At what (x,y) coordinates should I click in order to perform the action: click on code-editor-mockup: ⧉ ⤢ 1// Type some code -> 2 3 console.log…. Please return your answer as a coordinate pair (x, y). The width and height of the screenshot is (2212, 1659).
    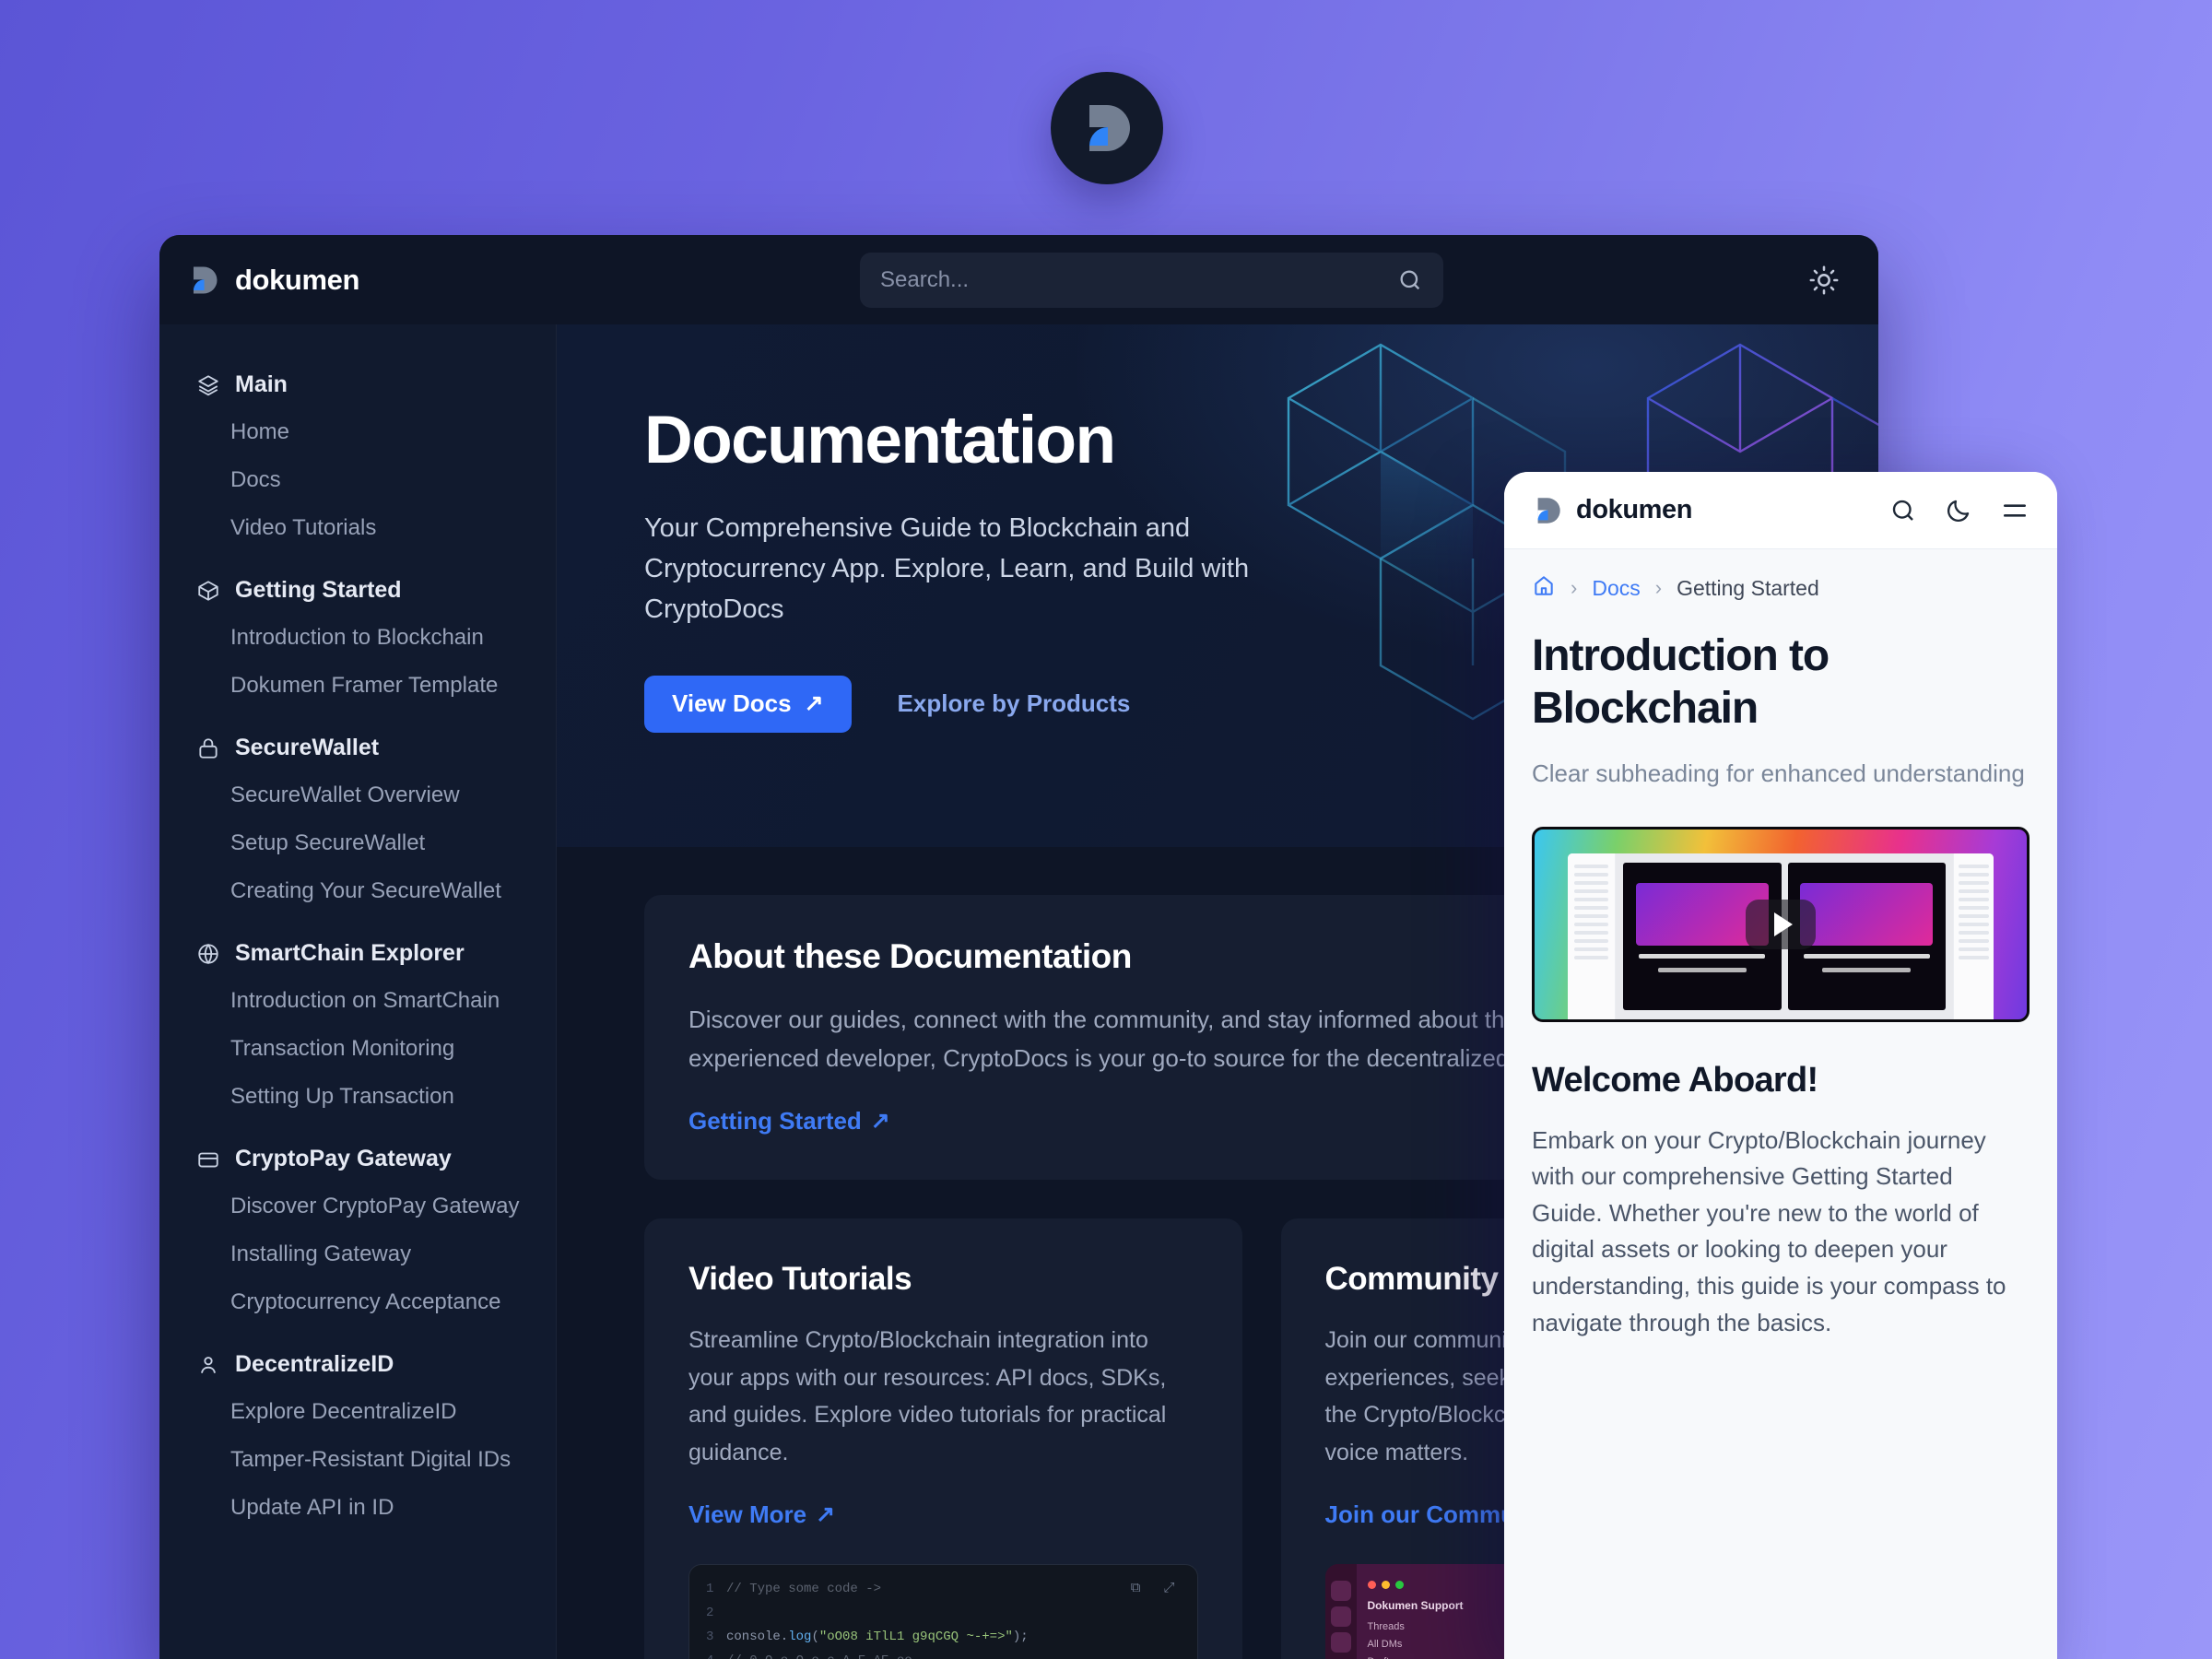
    Looking at the image, I should click on (943, 1611).